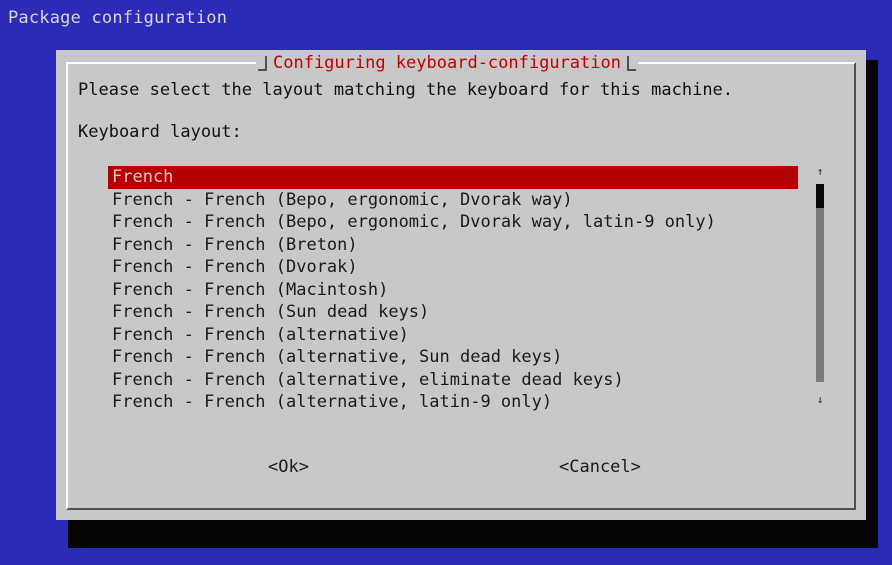  I want to click on ok-button: <Ok>, so click(288, 467).